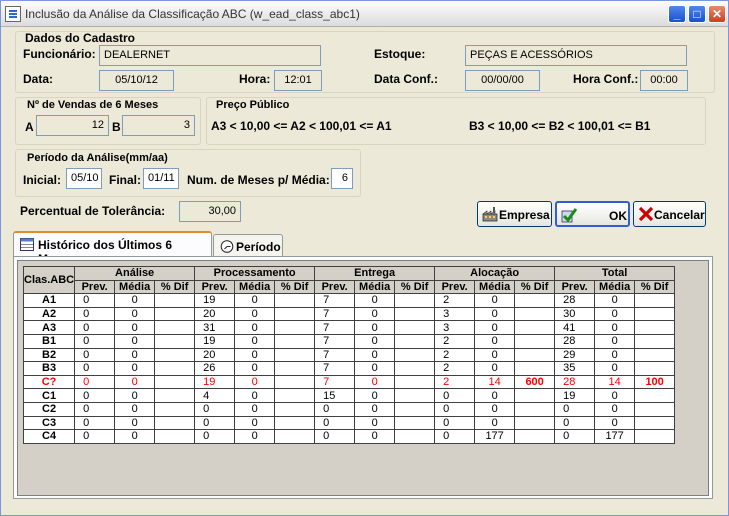 This screenshot has width=729, height=516. Describe the element at coordinates (349, 314) in the screenshot. I see `table-row: A2 0 0 20 0 7 0 3 0 30 0` at that location.